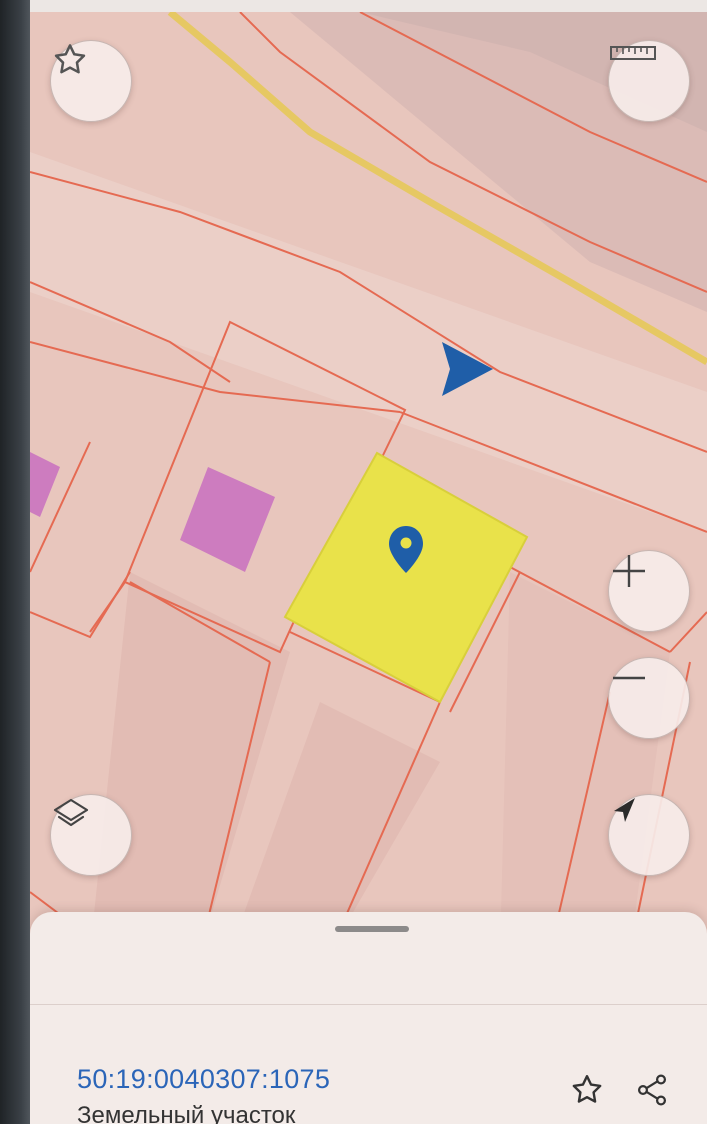 This screenshot has height=1124, width=707. Describe the element at coordinates (203, 1079) in the screenshot. I see `cadastral-number: 50:19:0040307:1075` at that location.